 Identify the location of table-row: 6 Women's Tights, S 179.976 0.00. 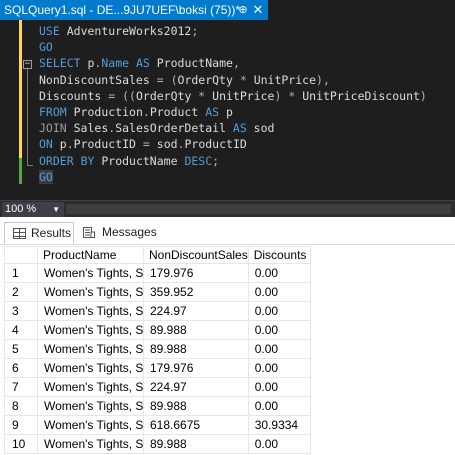
(157, 368).